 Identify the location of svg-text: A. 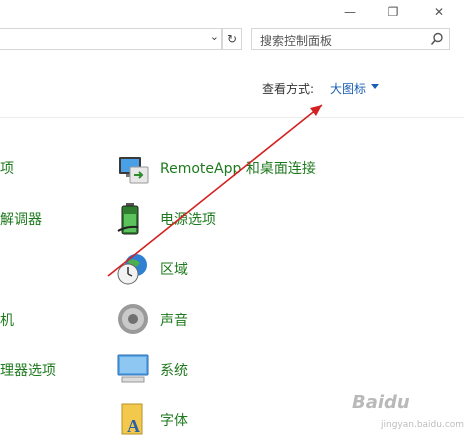
(133, 426).